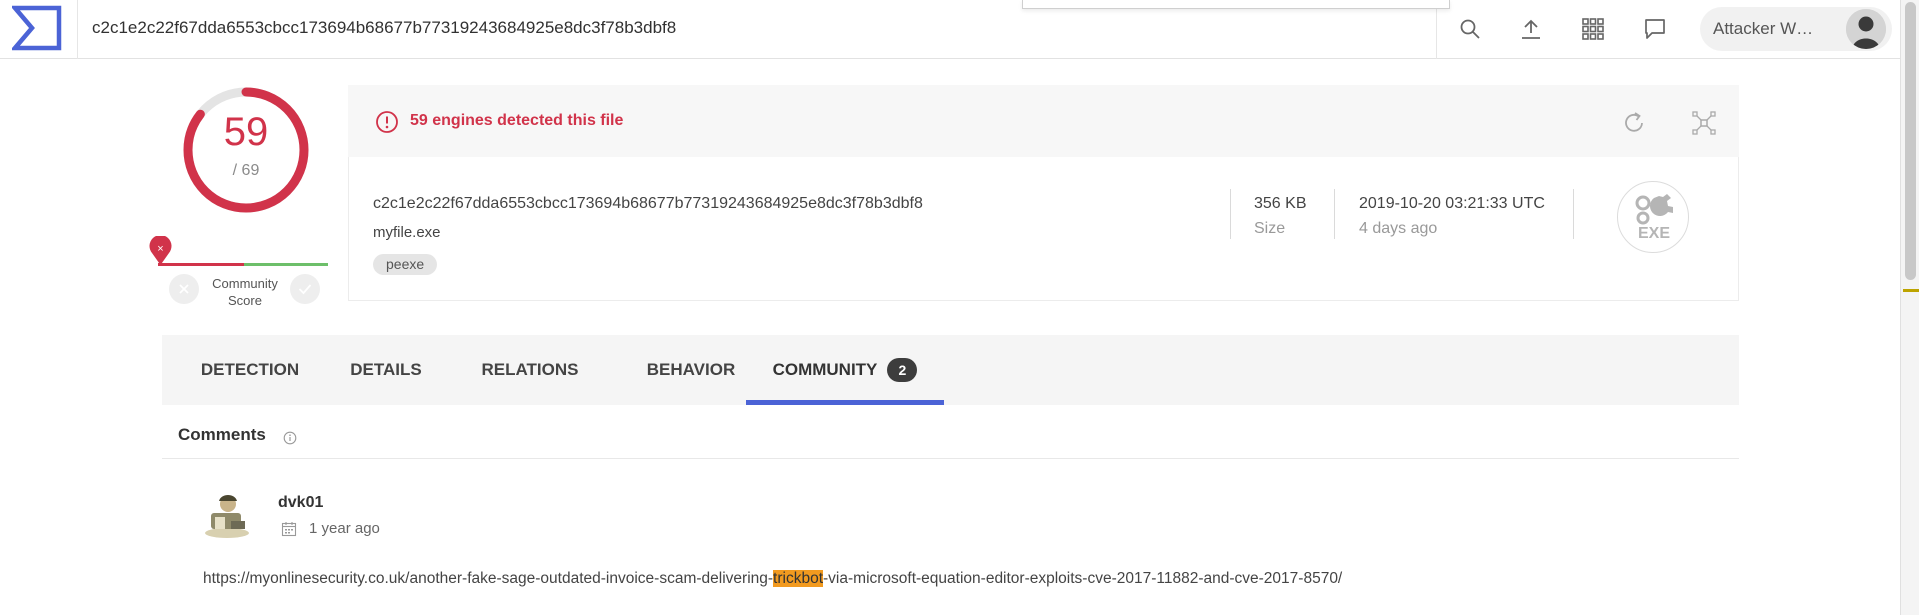  What do you see at coordinates (798, 578) in the screenshot?
I see `comment-highlight: trickbot` at bounding box center [798, 578].